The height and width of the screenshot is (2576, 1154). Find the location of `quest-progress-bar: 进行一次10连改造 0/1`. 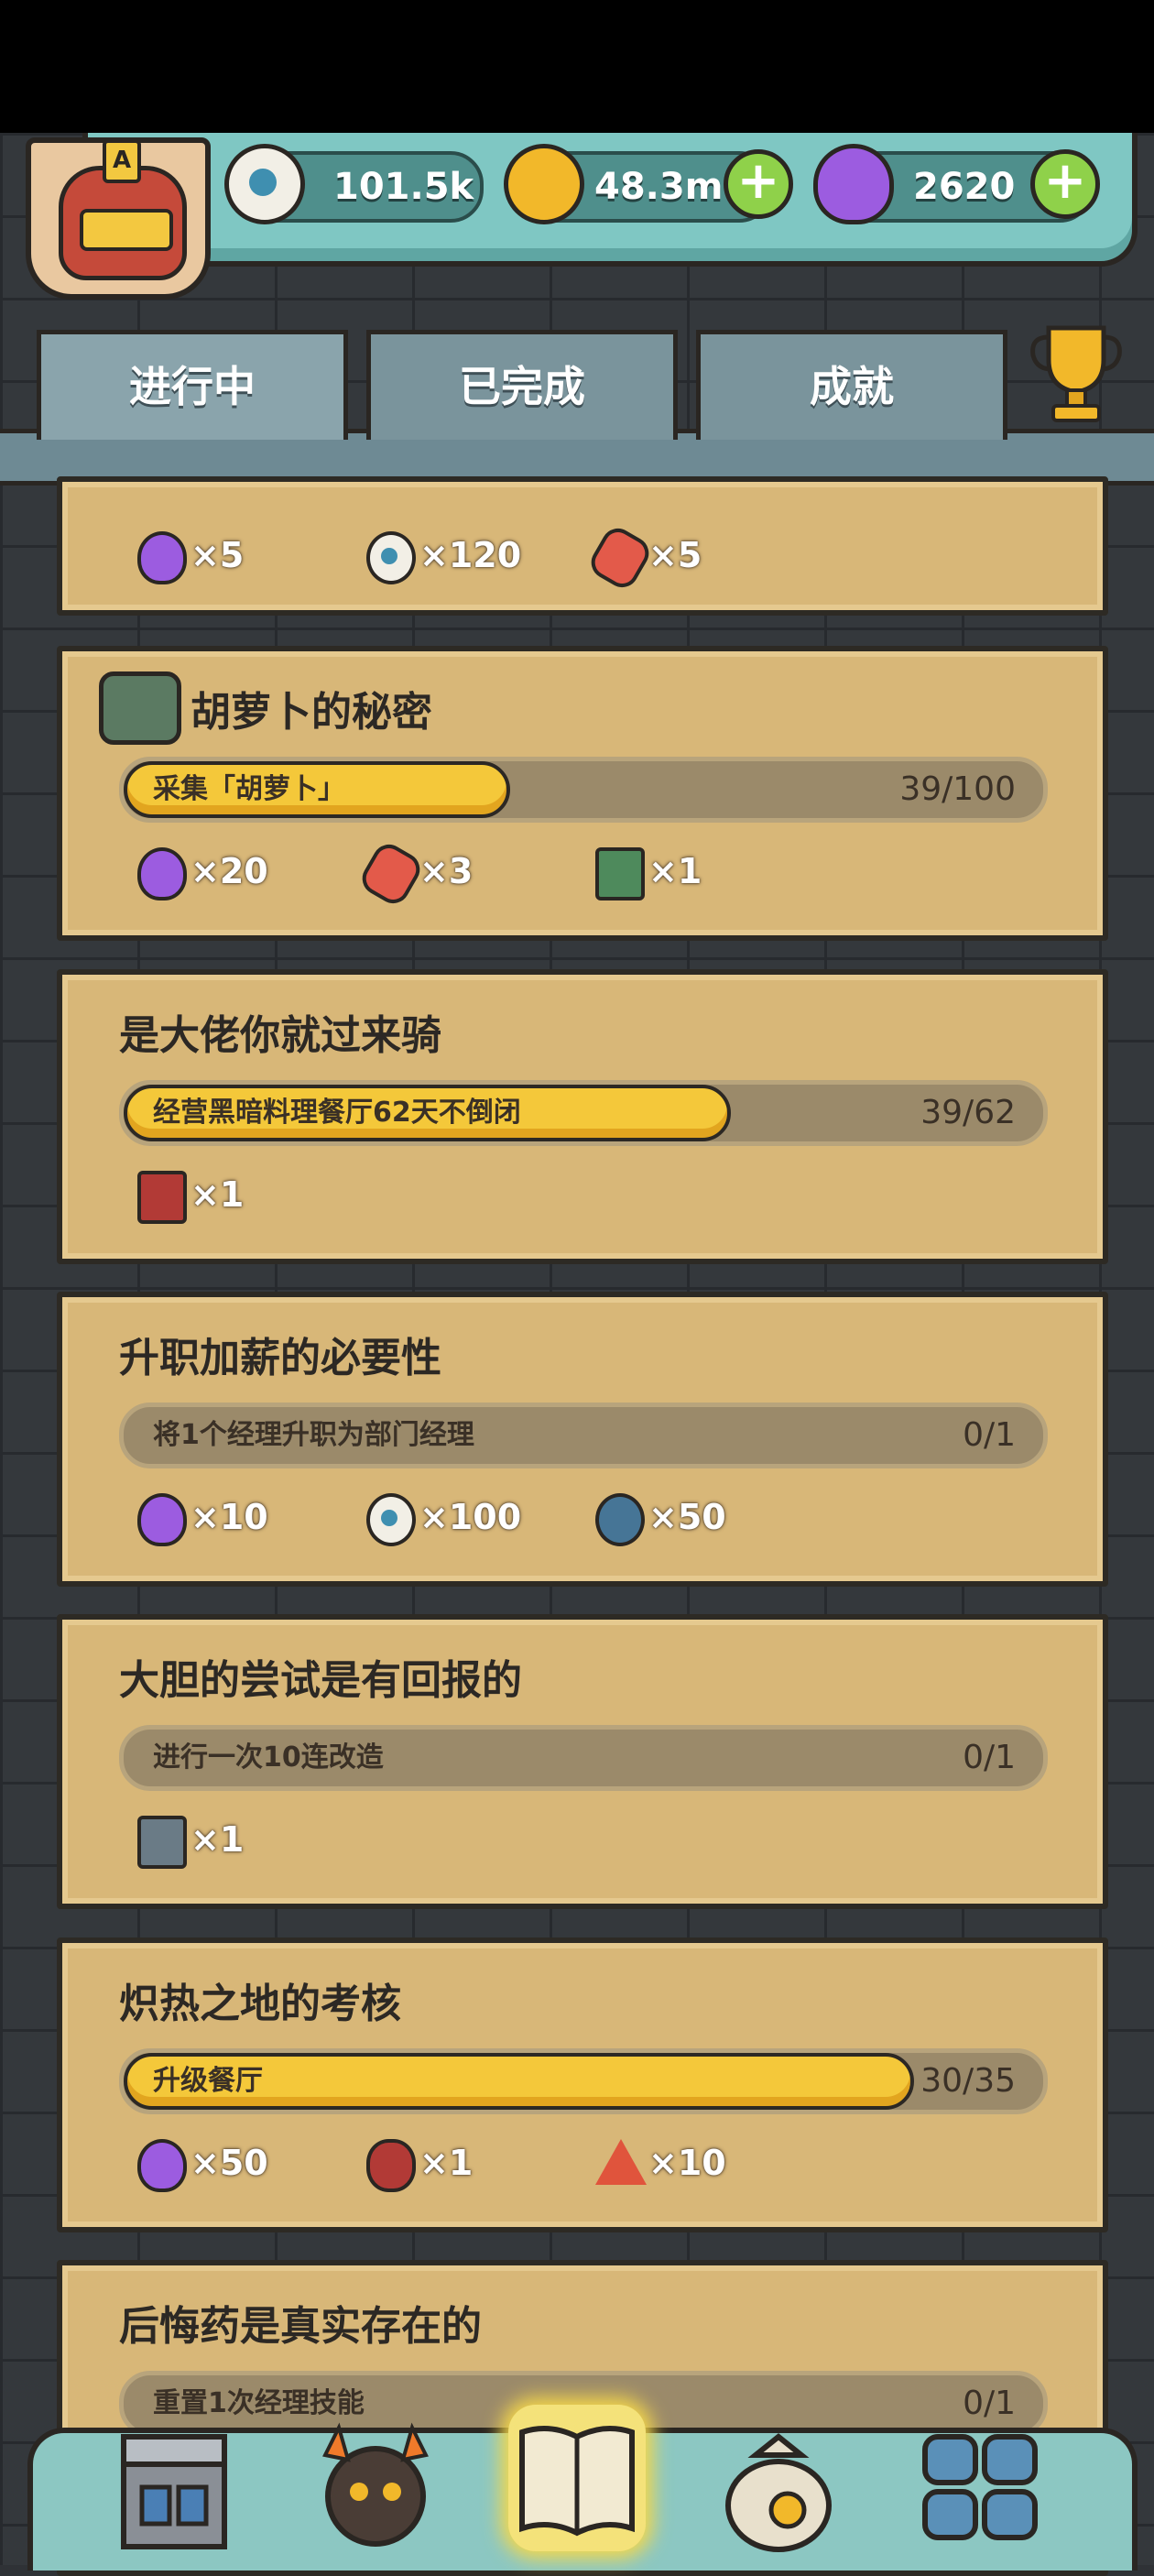

quest-progress-bar: 进行一次10连改造 0/1 is located at coordinates (583, 1758).